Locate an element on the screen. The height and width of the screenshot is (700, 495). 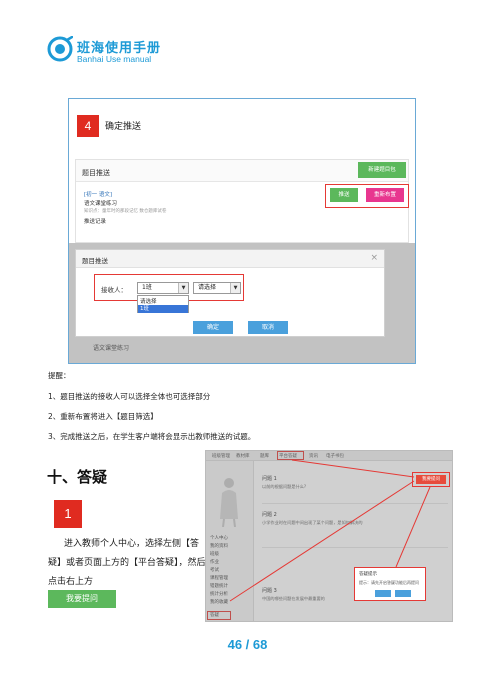
section-heading: 十、答疑 is located at coordinates (77, 477).